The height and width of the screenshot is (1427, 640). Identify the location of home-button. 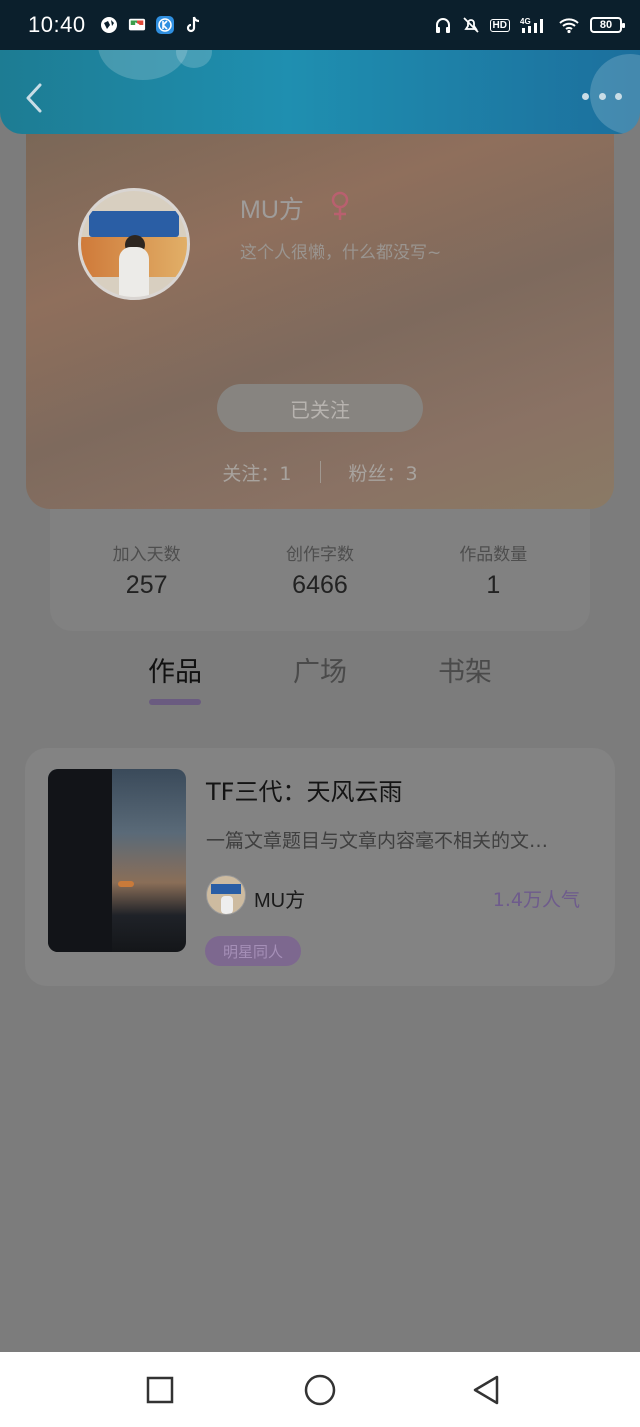
(320, 1390).